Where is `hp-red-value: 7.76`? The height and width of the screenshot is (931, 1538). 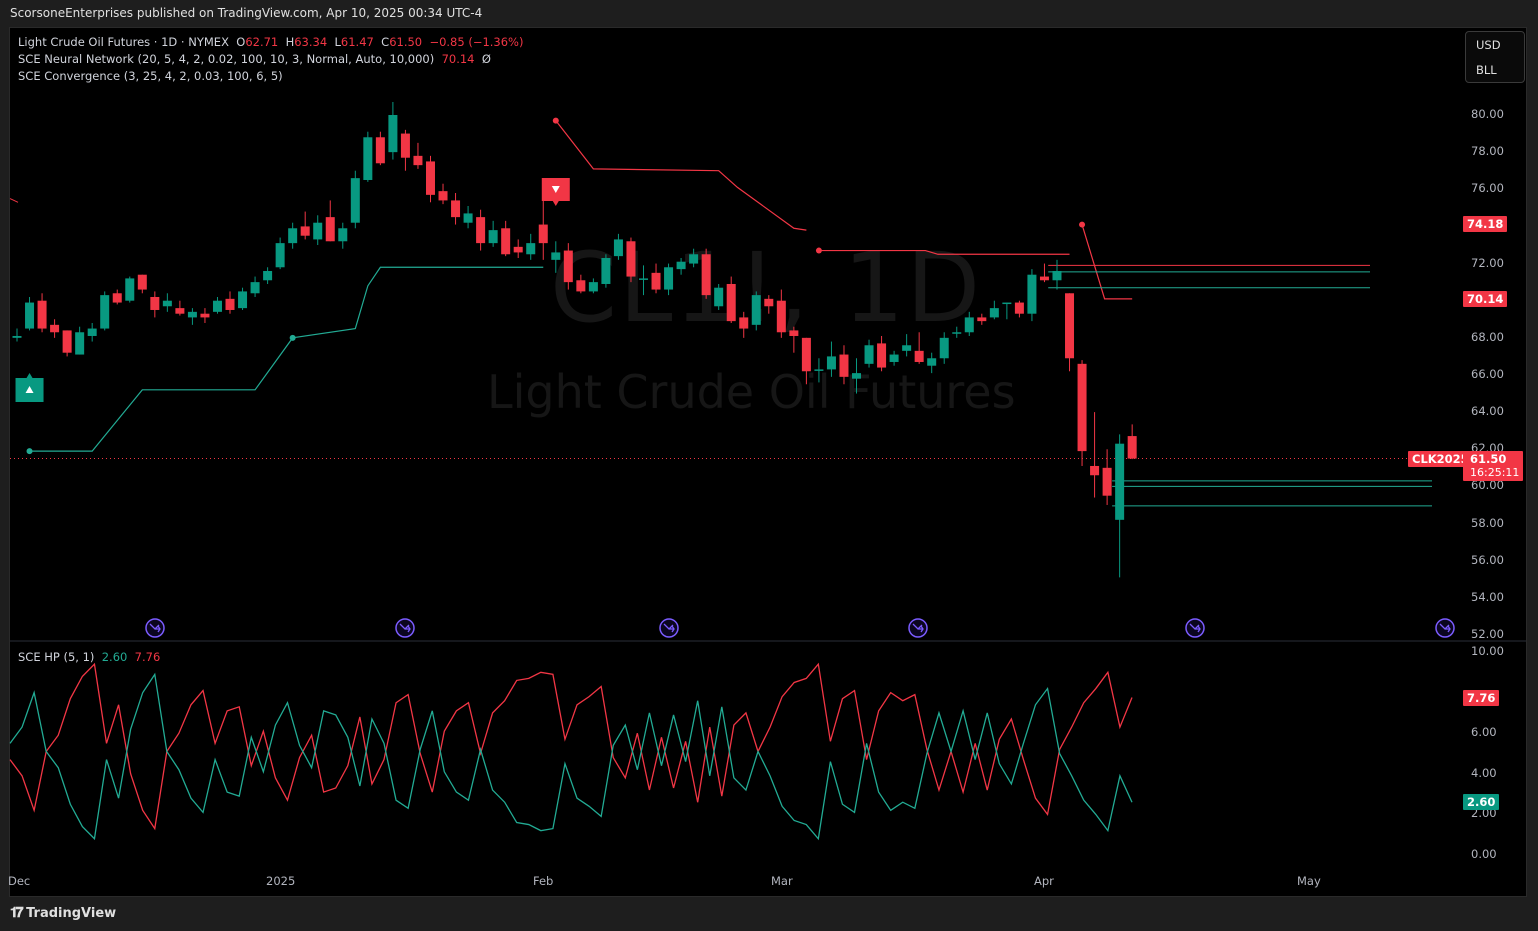 hp-red-value: 7.76 is located at coordinates (147, 657).